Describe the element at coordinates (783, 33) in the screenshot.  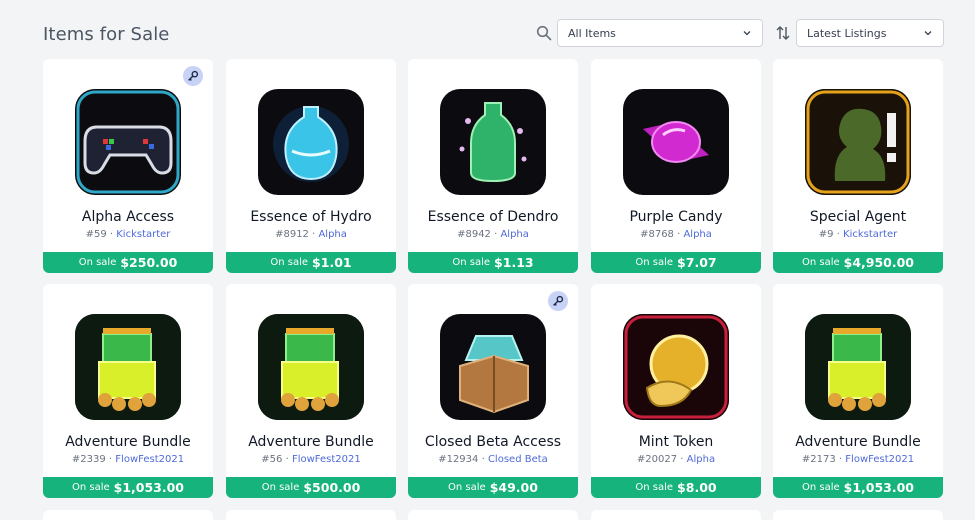
I see `sort-arrows-icon` at that location.